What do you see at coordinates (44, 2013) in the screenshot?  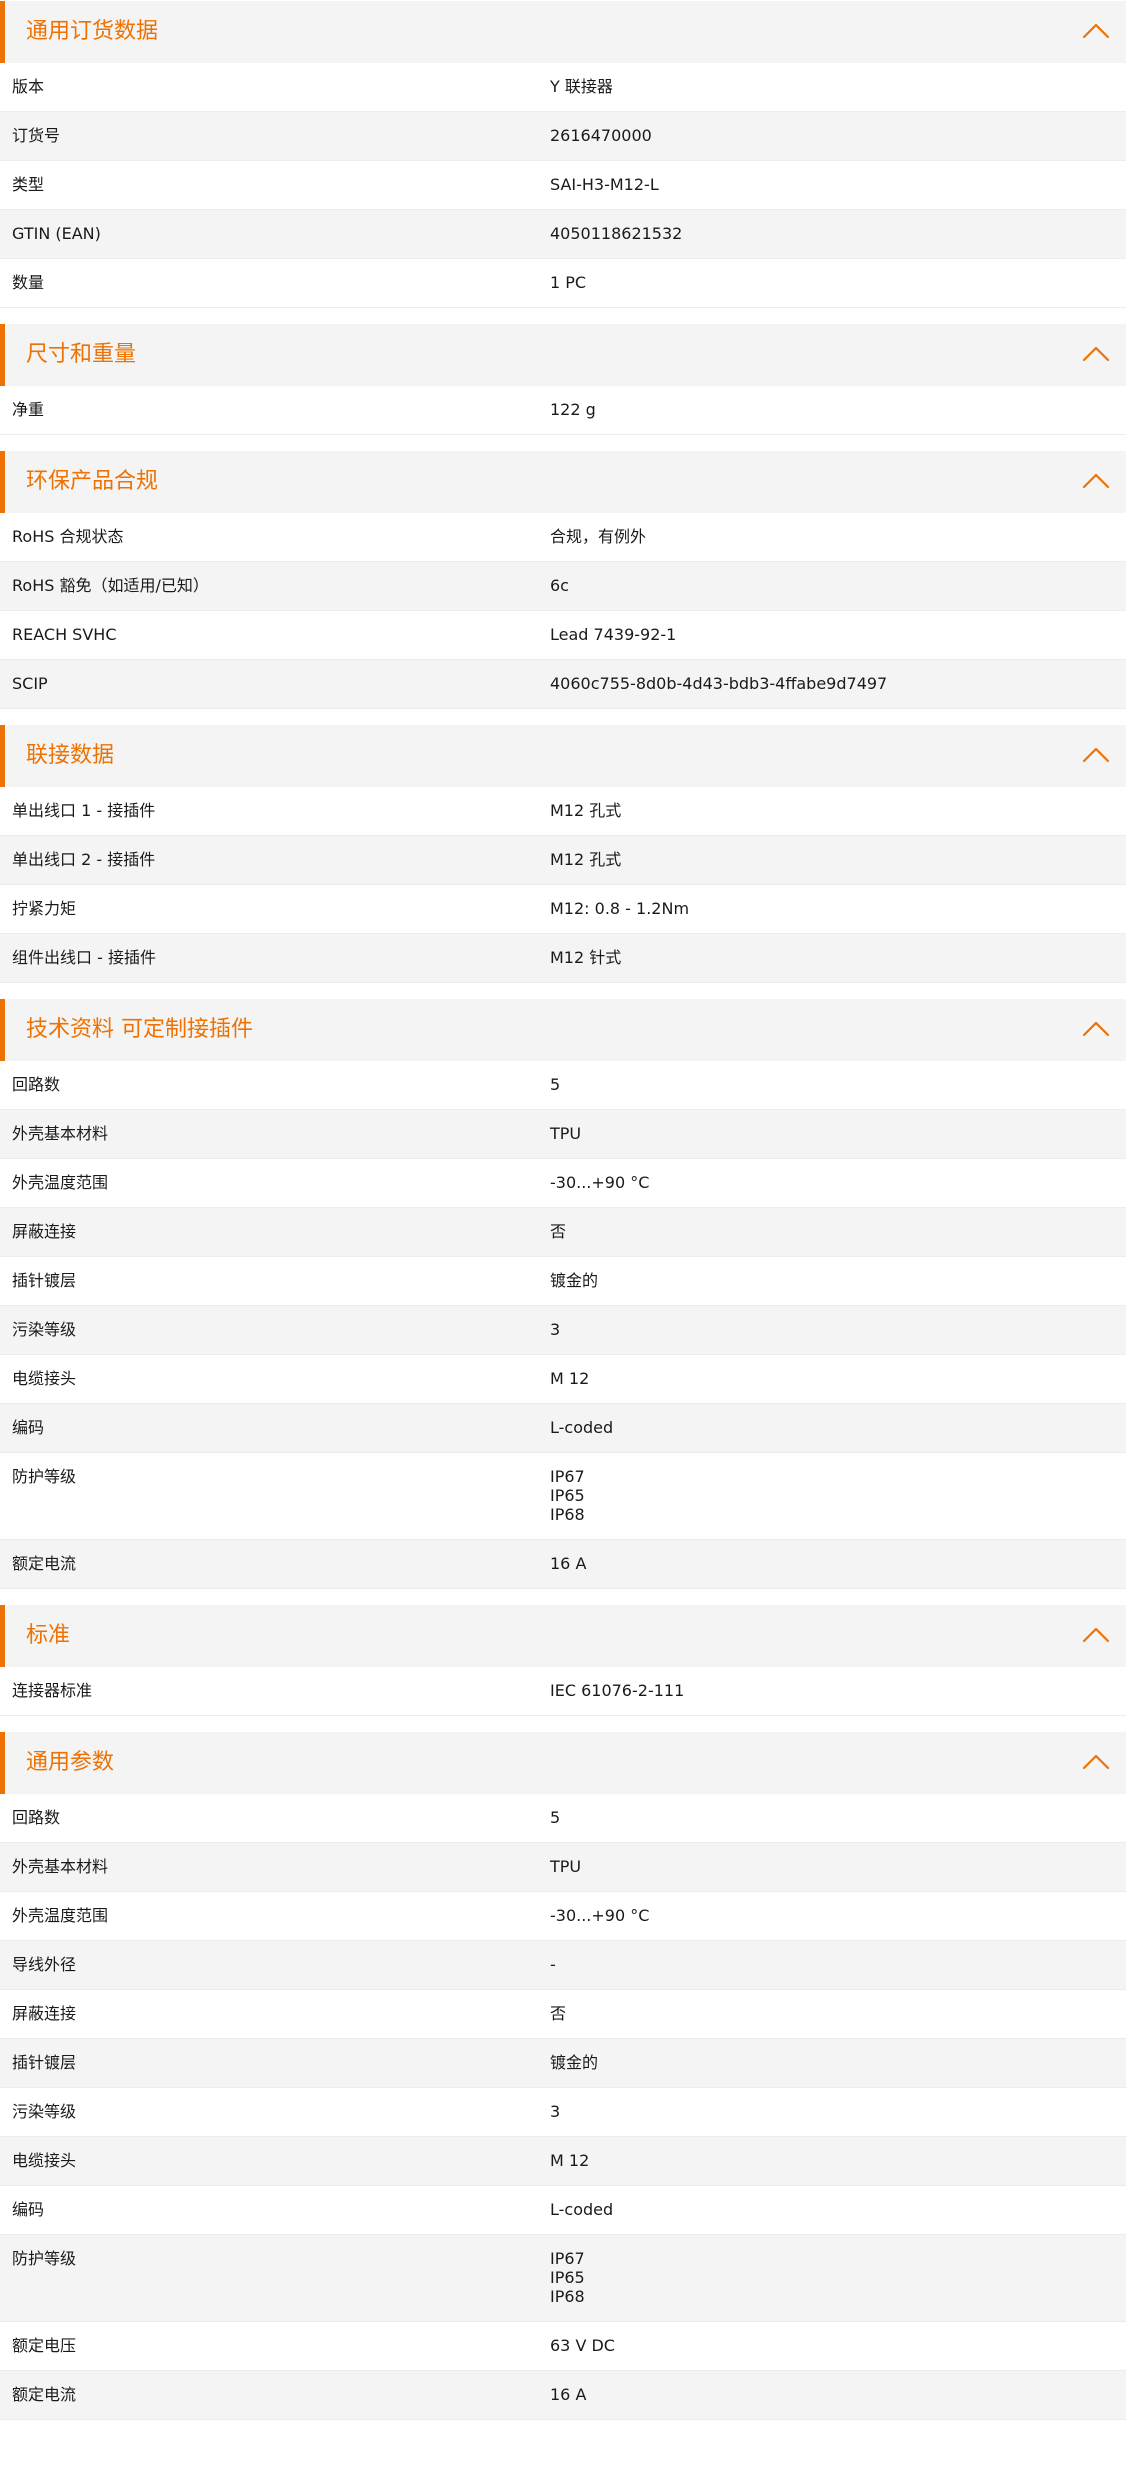 I see `spec-label: 屏蔽连接` at bounding box center [44, 2013].